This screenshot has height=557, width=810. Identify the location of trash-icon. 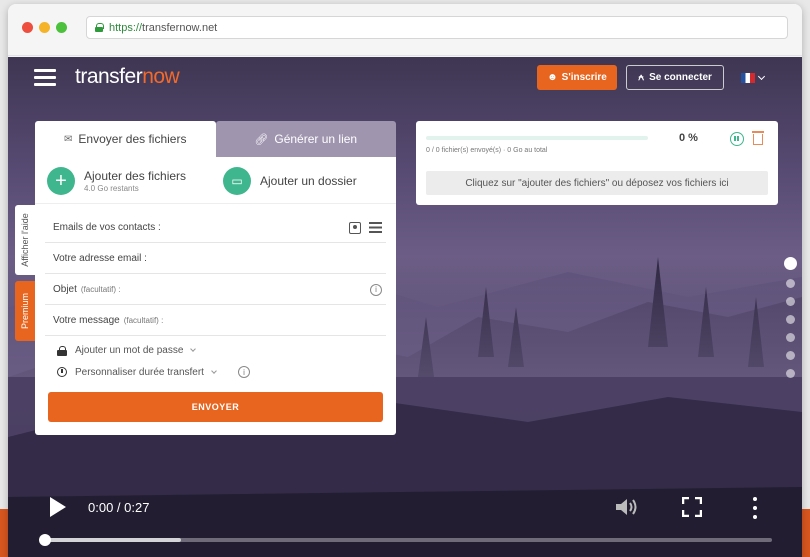
(758, 138).